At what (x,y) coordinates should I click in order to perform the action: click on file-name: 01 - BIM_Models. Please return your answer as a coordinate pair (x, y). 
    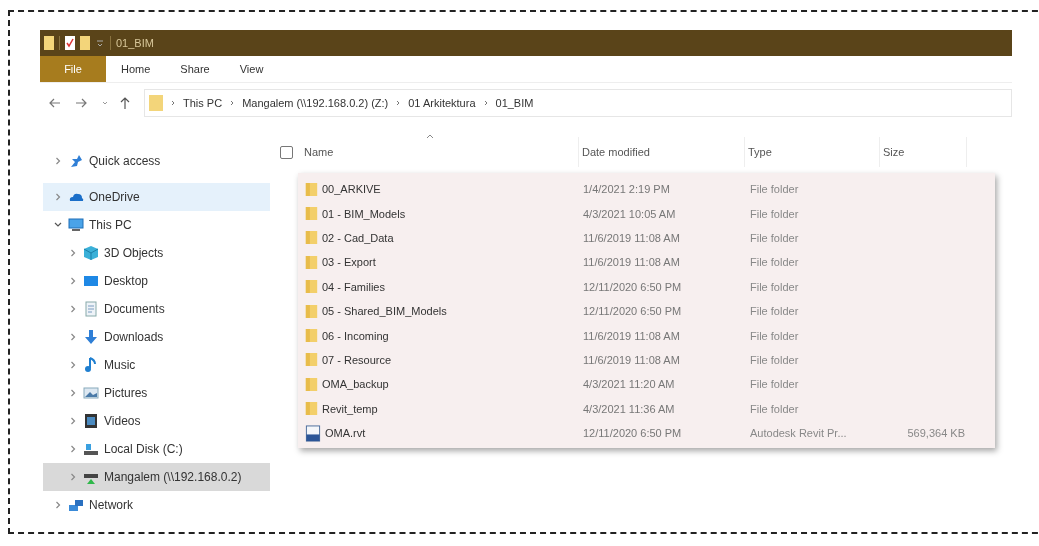
    Looking at the image, I should click on (364, 213).